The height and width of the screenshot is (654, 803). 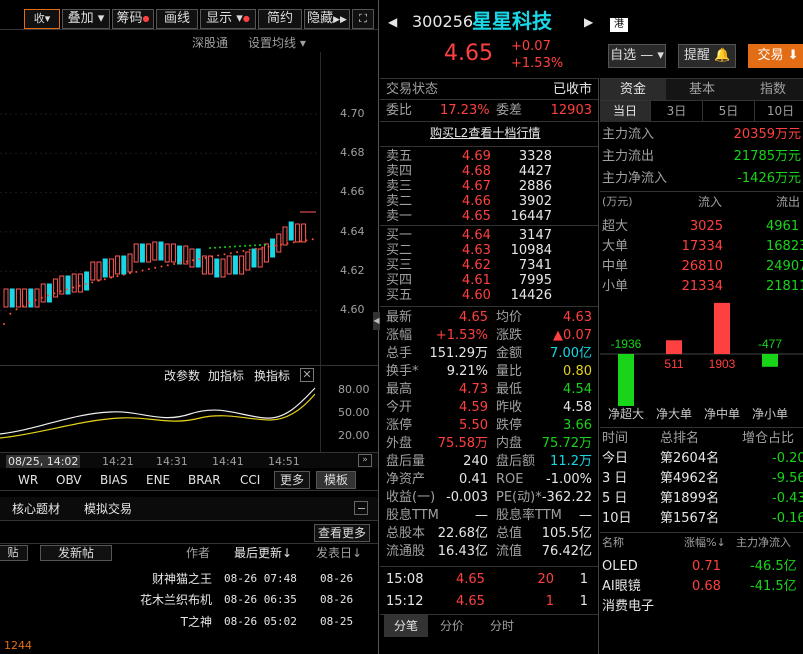 I want to click on next-stock-icon: ▶, so click(x=588, y=22).